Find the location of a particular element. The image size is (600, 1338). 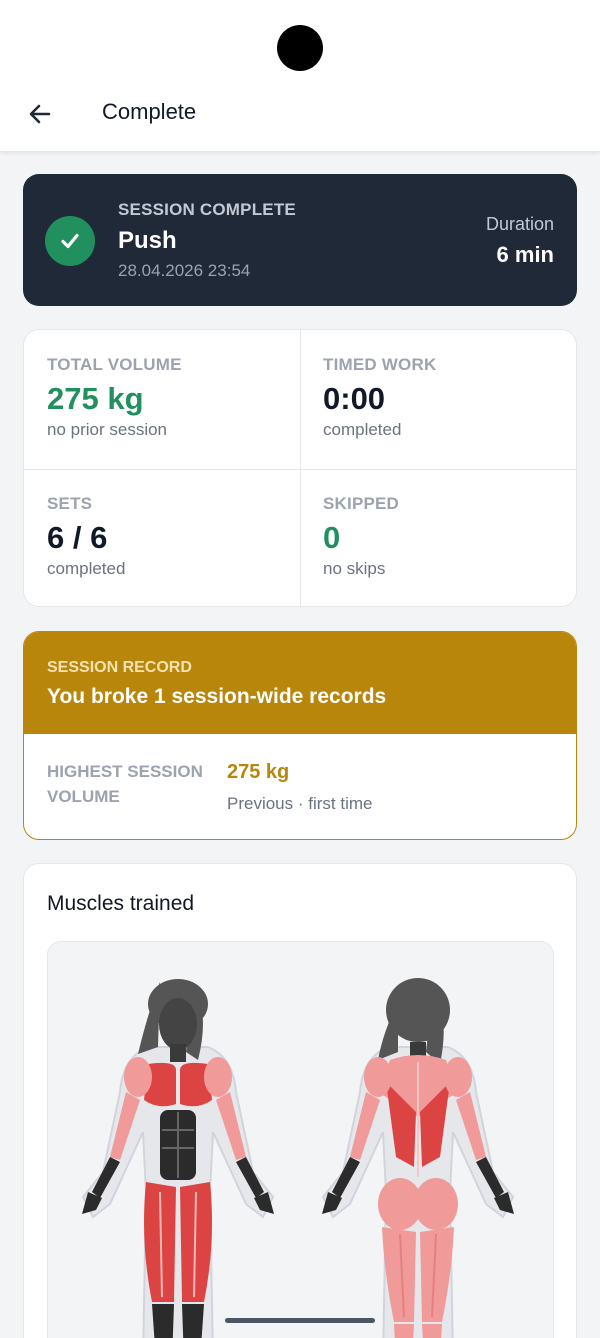

divider is located at coordinates (300, 469).